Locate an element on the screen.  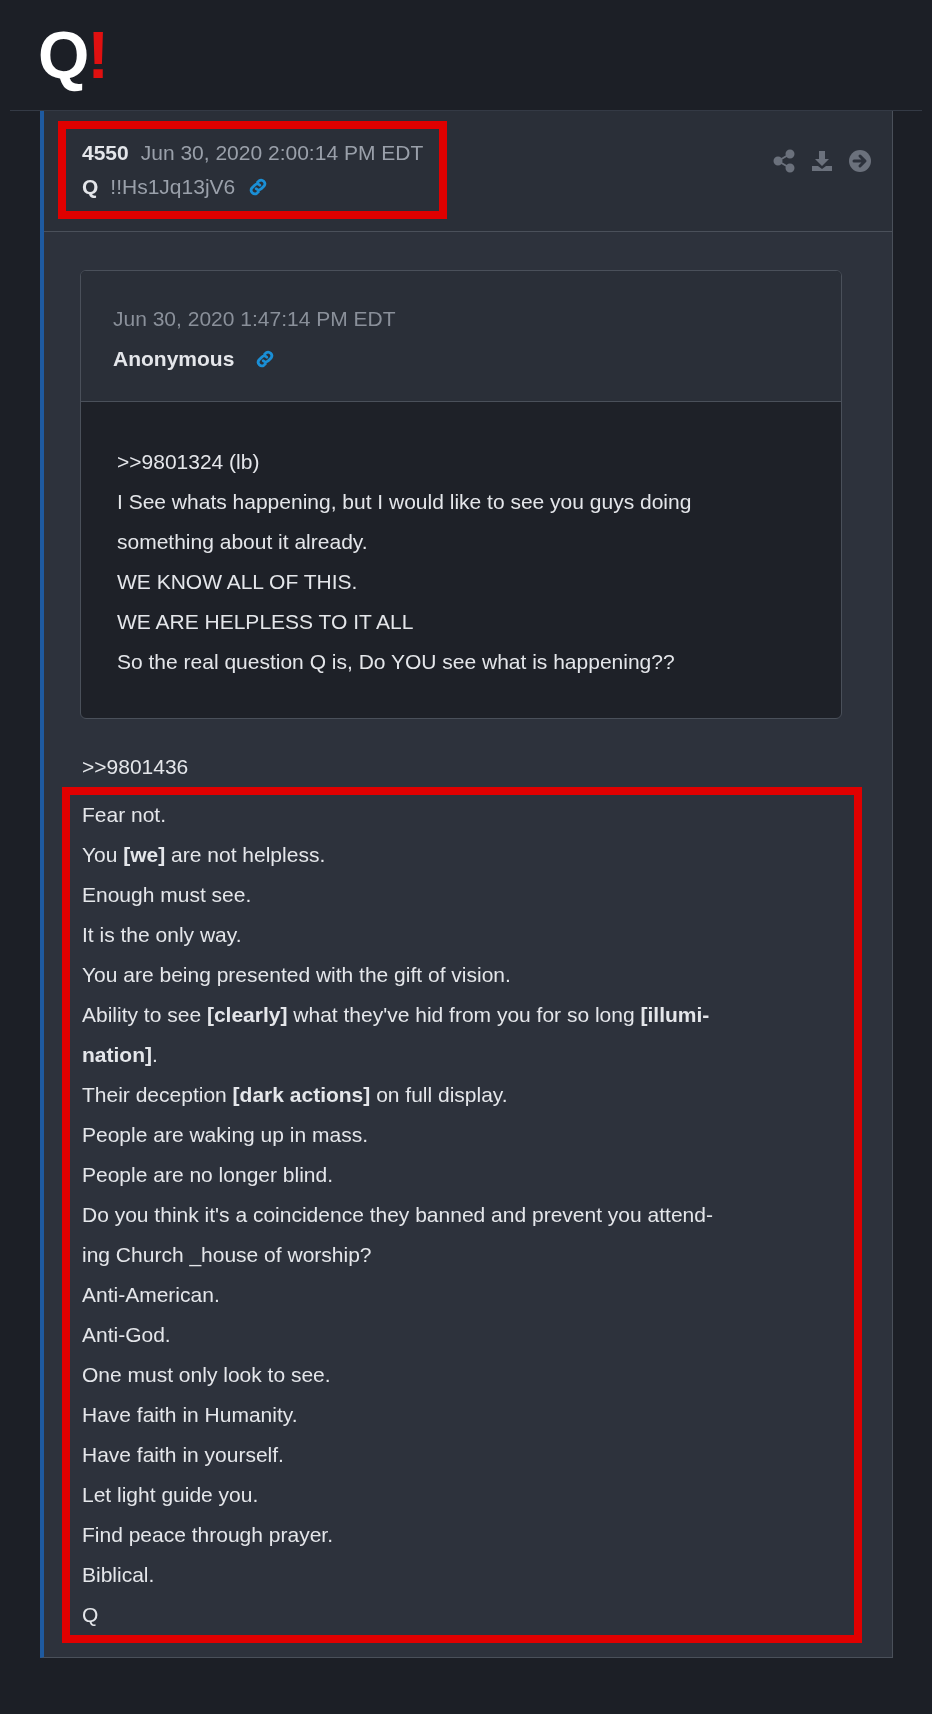
post-text-line: nation]. is located at coordinates (120, 1055).